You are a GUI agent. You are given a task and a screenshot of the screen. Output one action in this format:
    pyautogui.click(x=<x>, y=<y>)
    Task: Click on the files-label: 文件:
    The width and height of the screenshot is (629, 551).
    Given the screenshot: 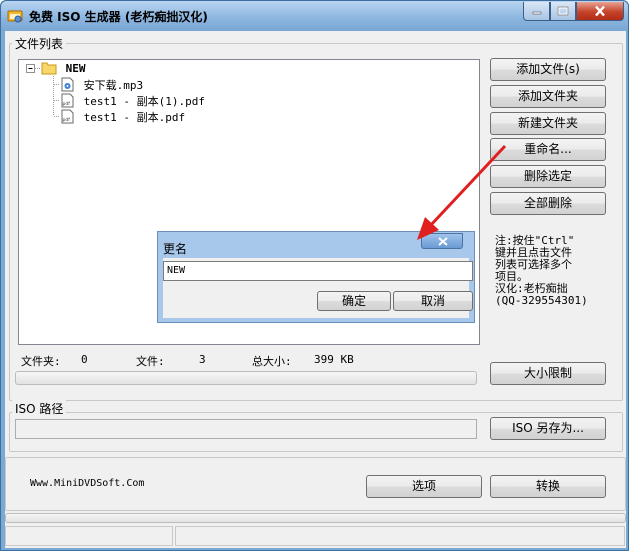 What is the action you would take?
    pyautogui.click(x=150, y=361)
    